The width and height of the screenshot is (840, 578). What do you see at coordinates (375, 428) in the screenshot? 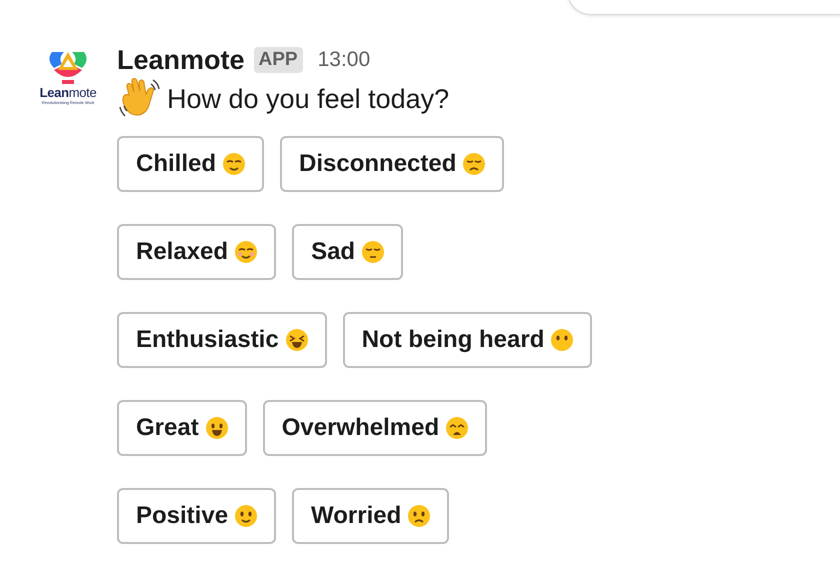
I see `mood-button: Overwhelmed` at bounding box center [375, 428].